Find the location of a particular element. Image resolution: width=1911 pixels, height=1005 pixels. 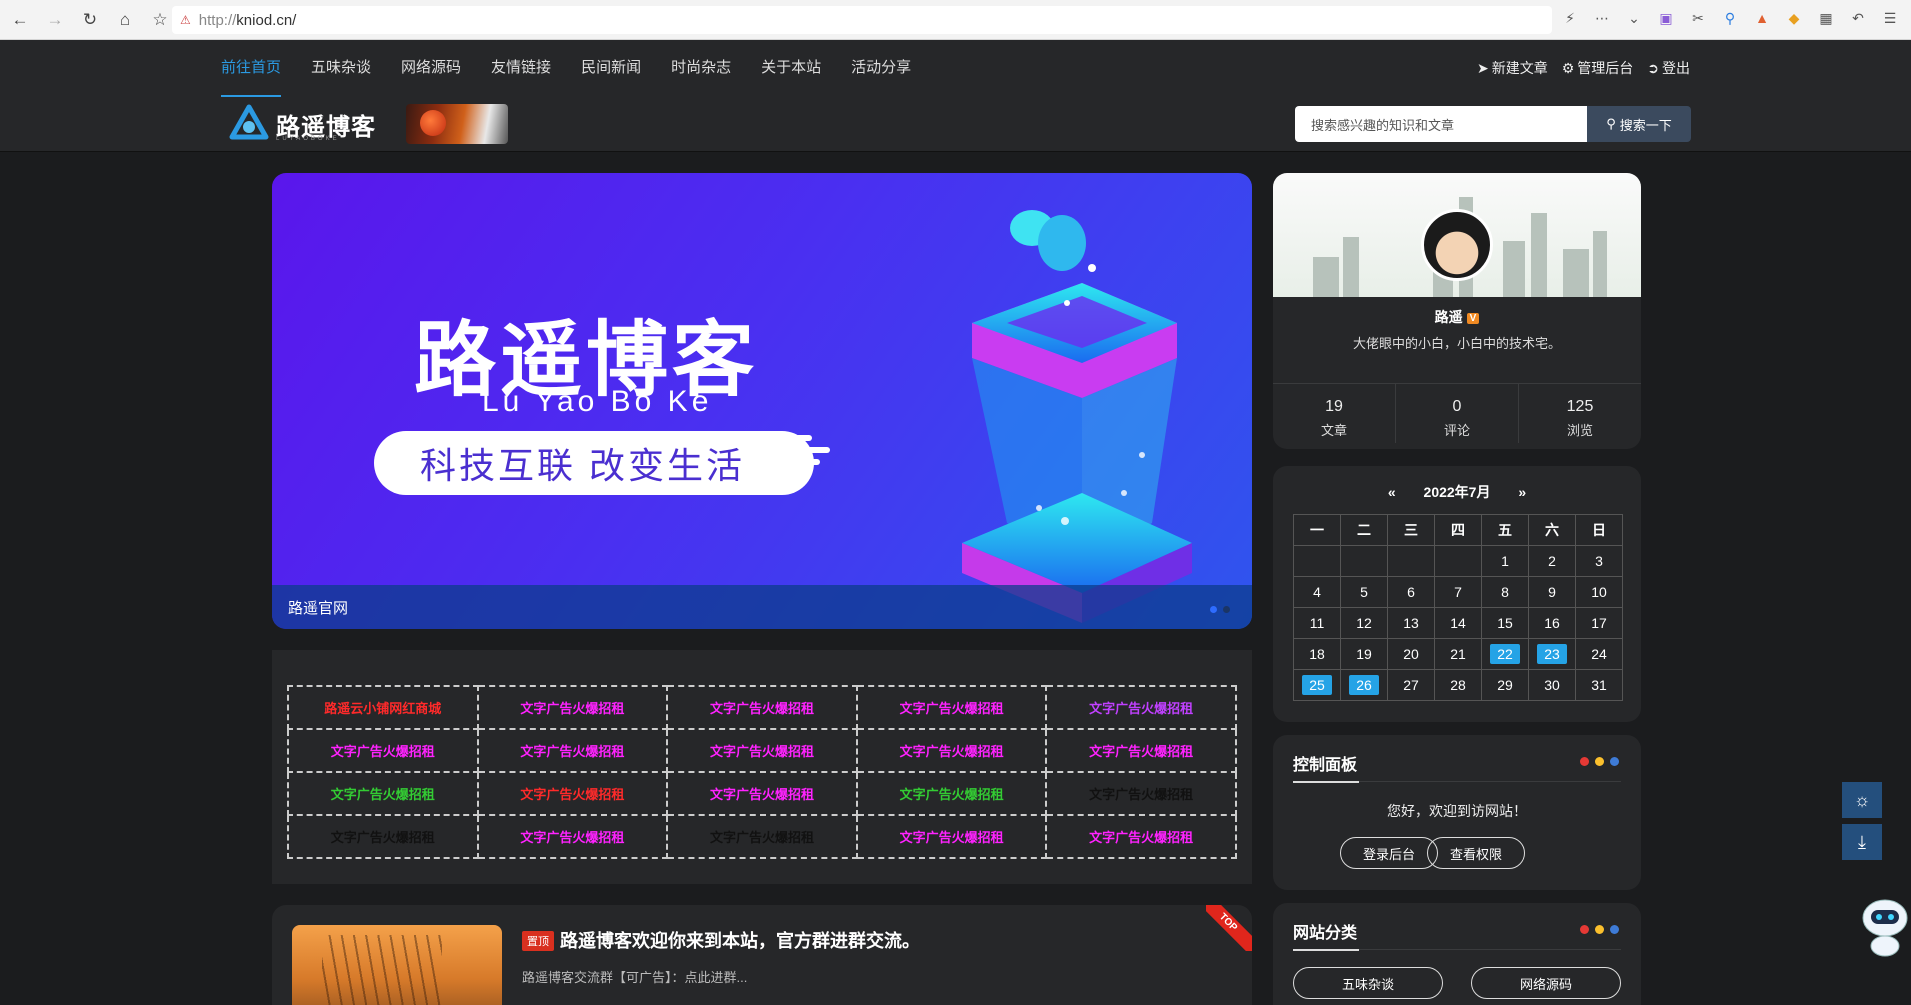

admin-link: ⚙ 管理后台 is located at coordinates (1598, 68).